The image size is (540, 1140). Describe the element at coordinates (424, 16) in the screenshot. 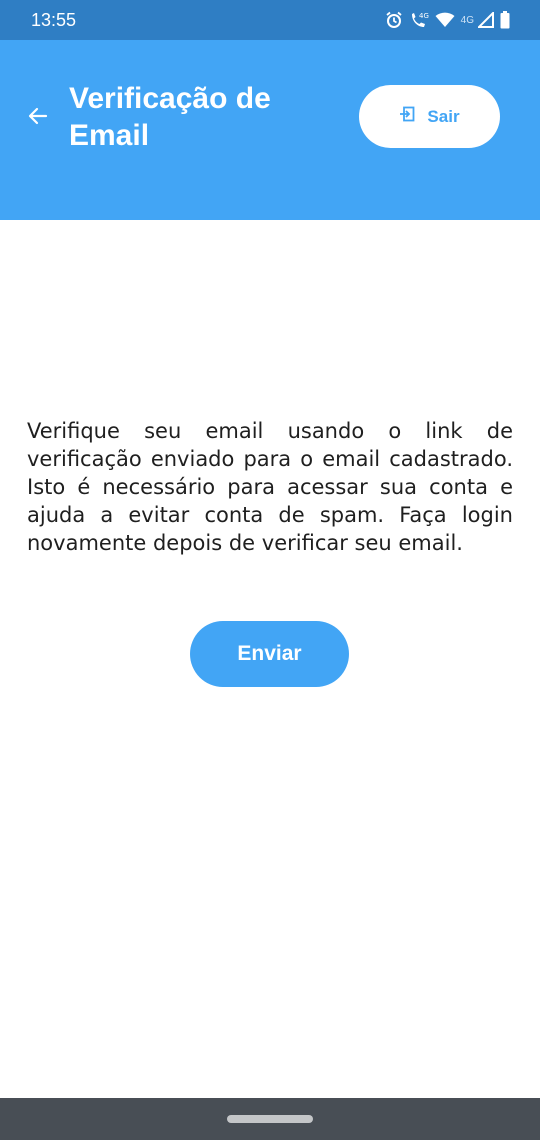

I see `svg-text: 4G` at that location.